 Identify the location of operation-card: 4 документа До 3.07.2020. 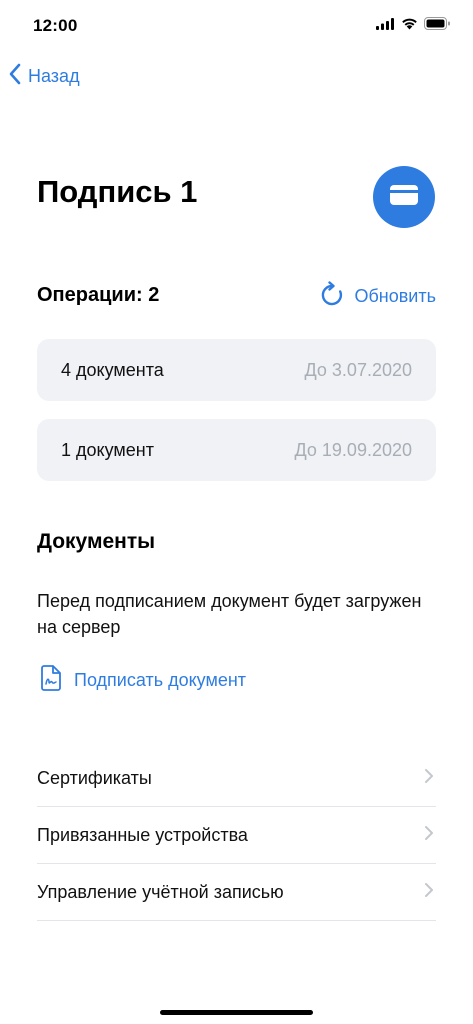
(236, 370).